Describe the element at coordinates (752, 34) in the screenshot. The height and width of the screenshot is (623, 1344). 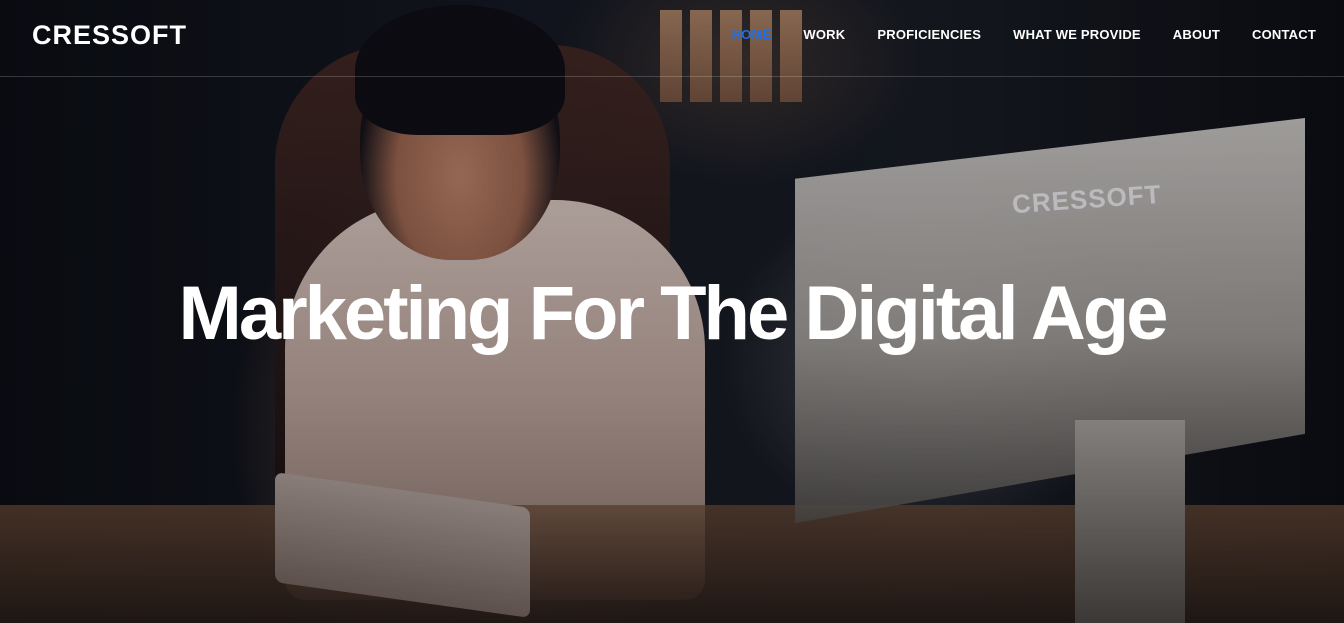
I see `nav-item-home: HOME` at that location.